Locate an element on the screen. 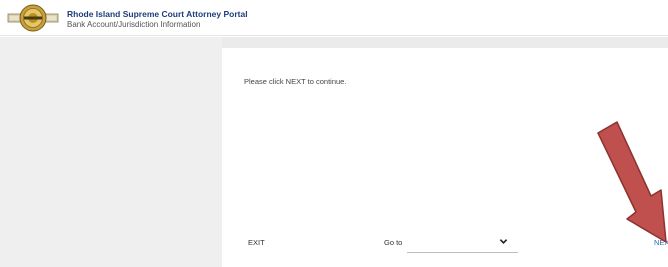 This screenshot has width=668, height=267. goto-dropdown is located at coordinates (462, 243).